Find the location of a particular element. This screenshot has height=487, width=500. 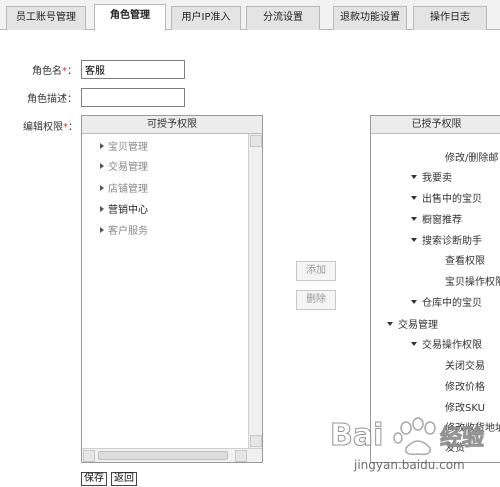

granted-item-label: 修改/删除邮 is located at coordinates (472, 158).